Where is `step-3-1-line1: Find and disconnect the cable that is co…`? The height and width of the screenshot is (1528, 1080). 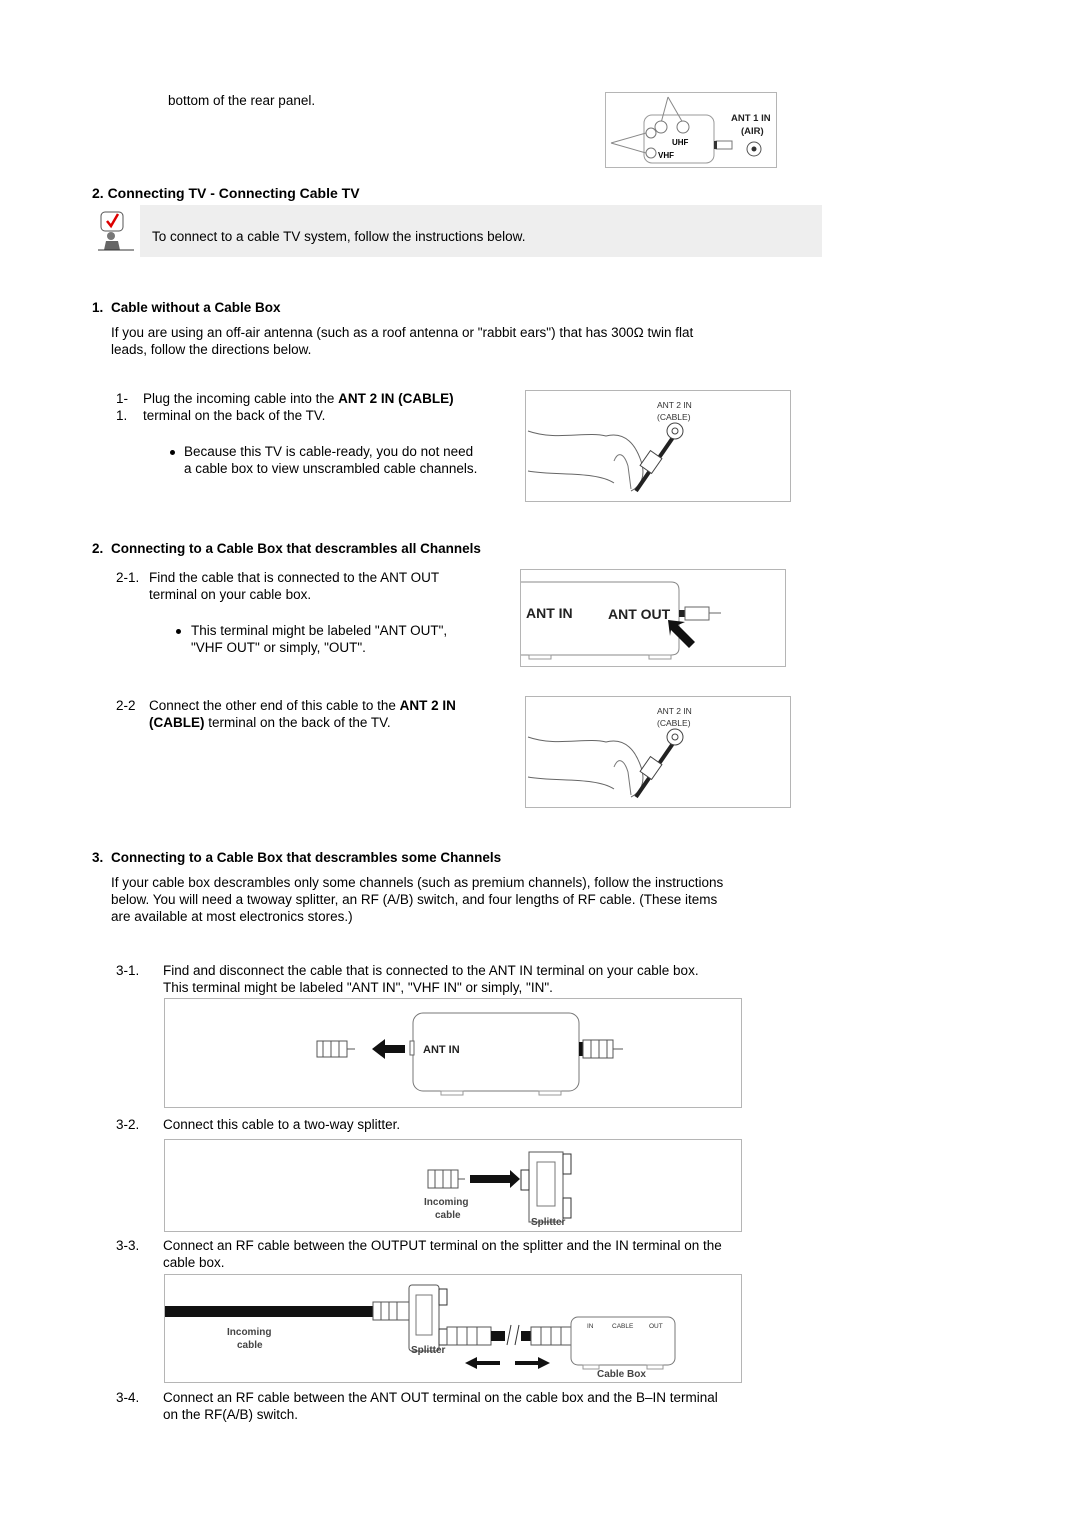
step-3-1-line1: Find and disconnect the cable that is co… is located at coordinates (431, 970).